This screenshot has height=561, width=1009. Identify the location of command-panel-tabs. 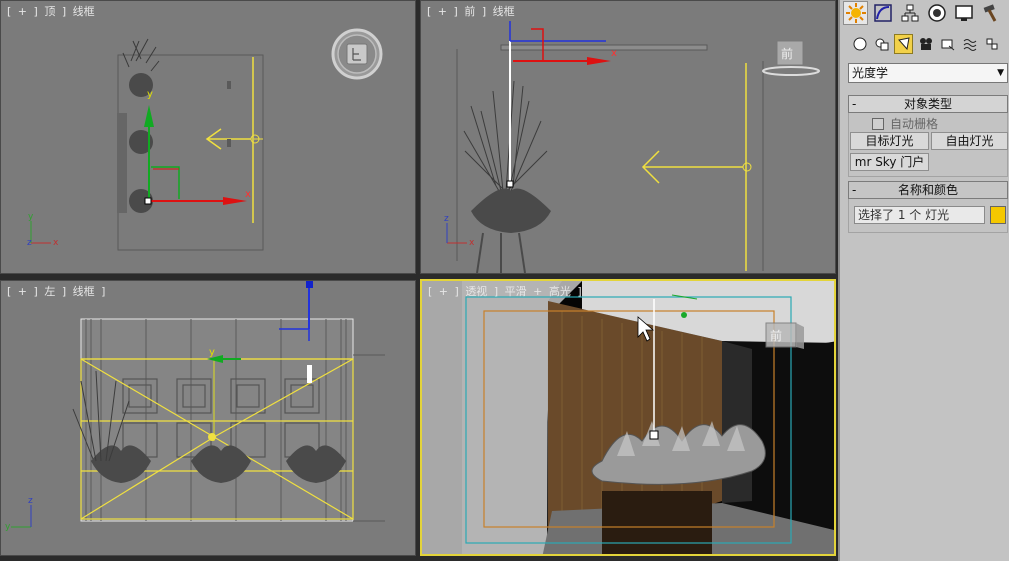
(925, 14).